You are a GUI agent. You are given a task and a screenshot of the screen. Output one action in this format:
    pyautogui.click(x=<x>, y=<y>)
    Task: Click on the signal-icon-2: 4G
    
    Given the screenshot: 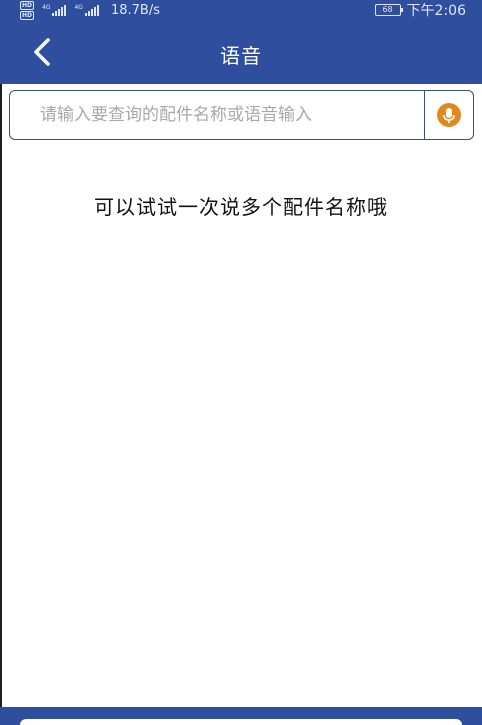 What is the action you would take?
    pyautogui.click(x=86, y=10)
    